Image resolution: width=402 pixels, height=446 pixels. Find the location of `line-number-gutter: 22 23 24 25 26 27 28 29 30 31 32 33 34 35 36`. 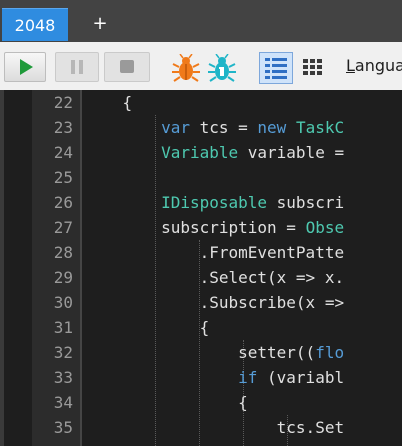

line-number-gutter: 22 23 24 25 26 27 28 29 30 31 32 33 34 35 36 is located at coordinates (56, 268).